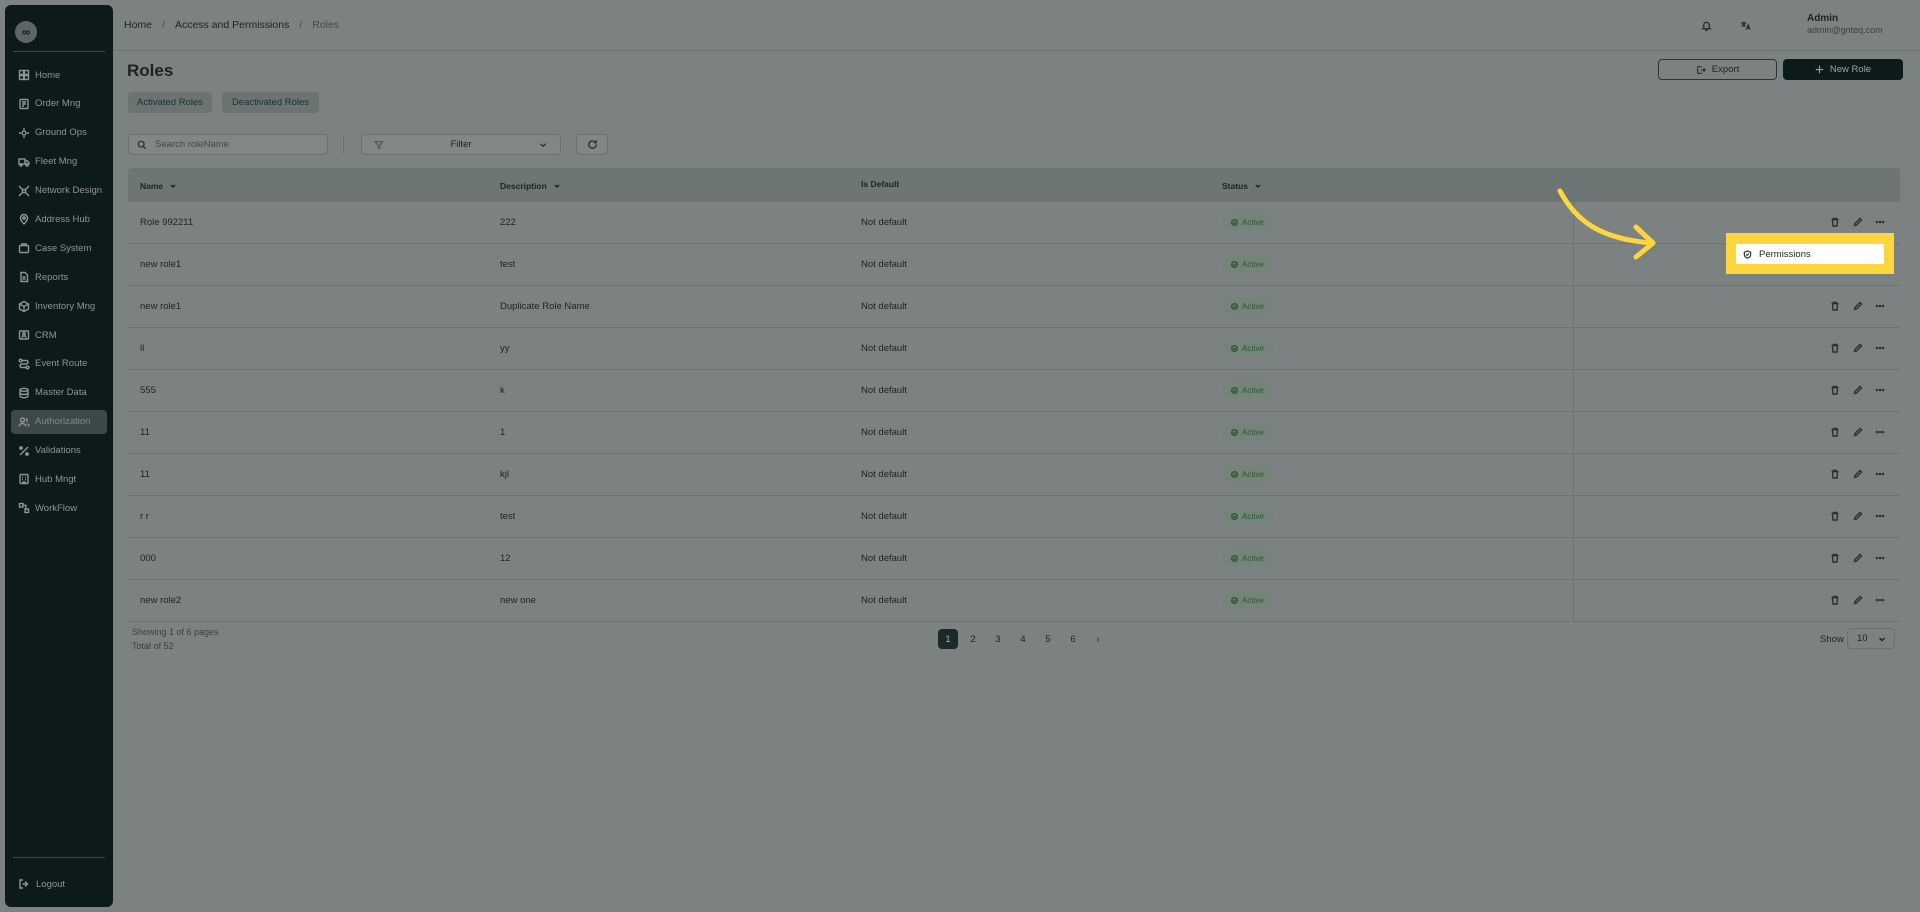 This screenshot has height=912, width=1920. I want to click on sidebar-item-workflow: WorkFlow, so click(59, 508).